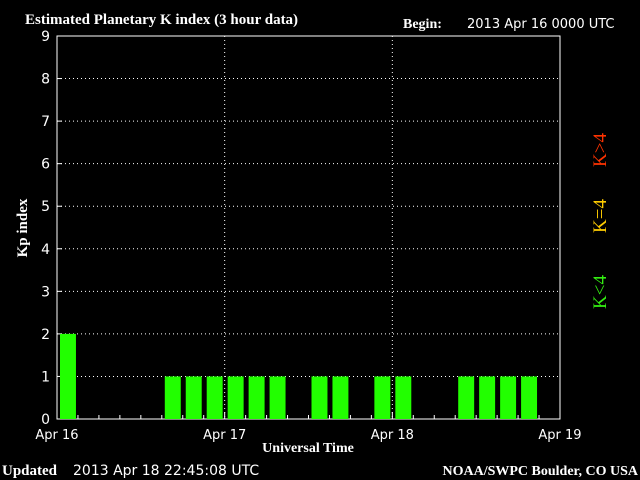 Image resolution: width=640 pixels, height=480 pixels. I want to click on y-tick-label: 3, so click(45, 292).